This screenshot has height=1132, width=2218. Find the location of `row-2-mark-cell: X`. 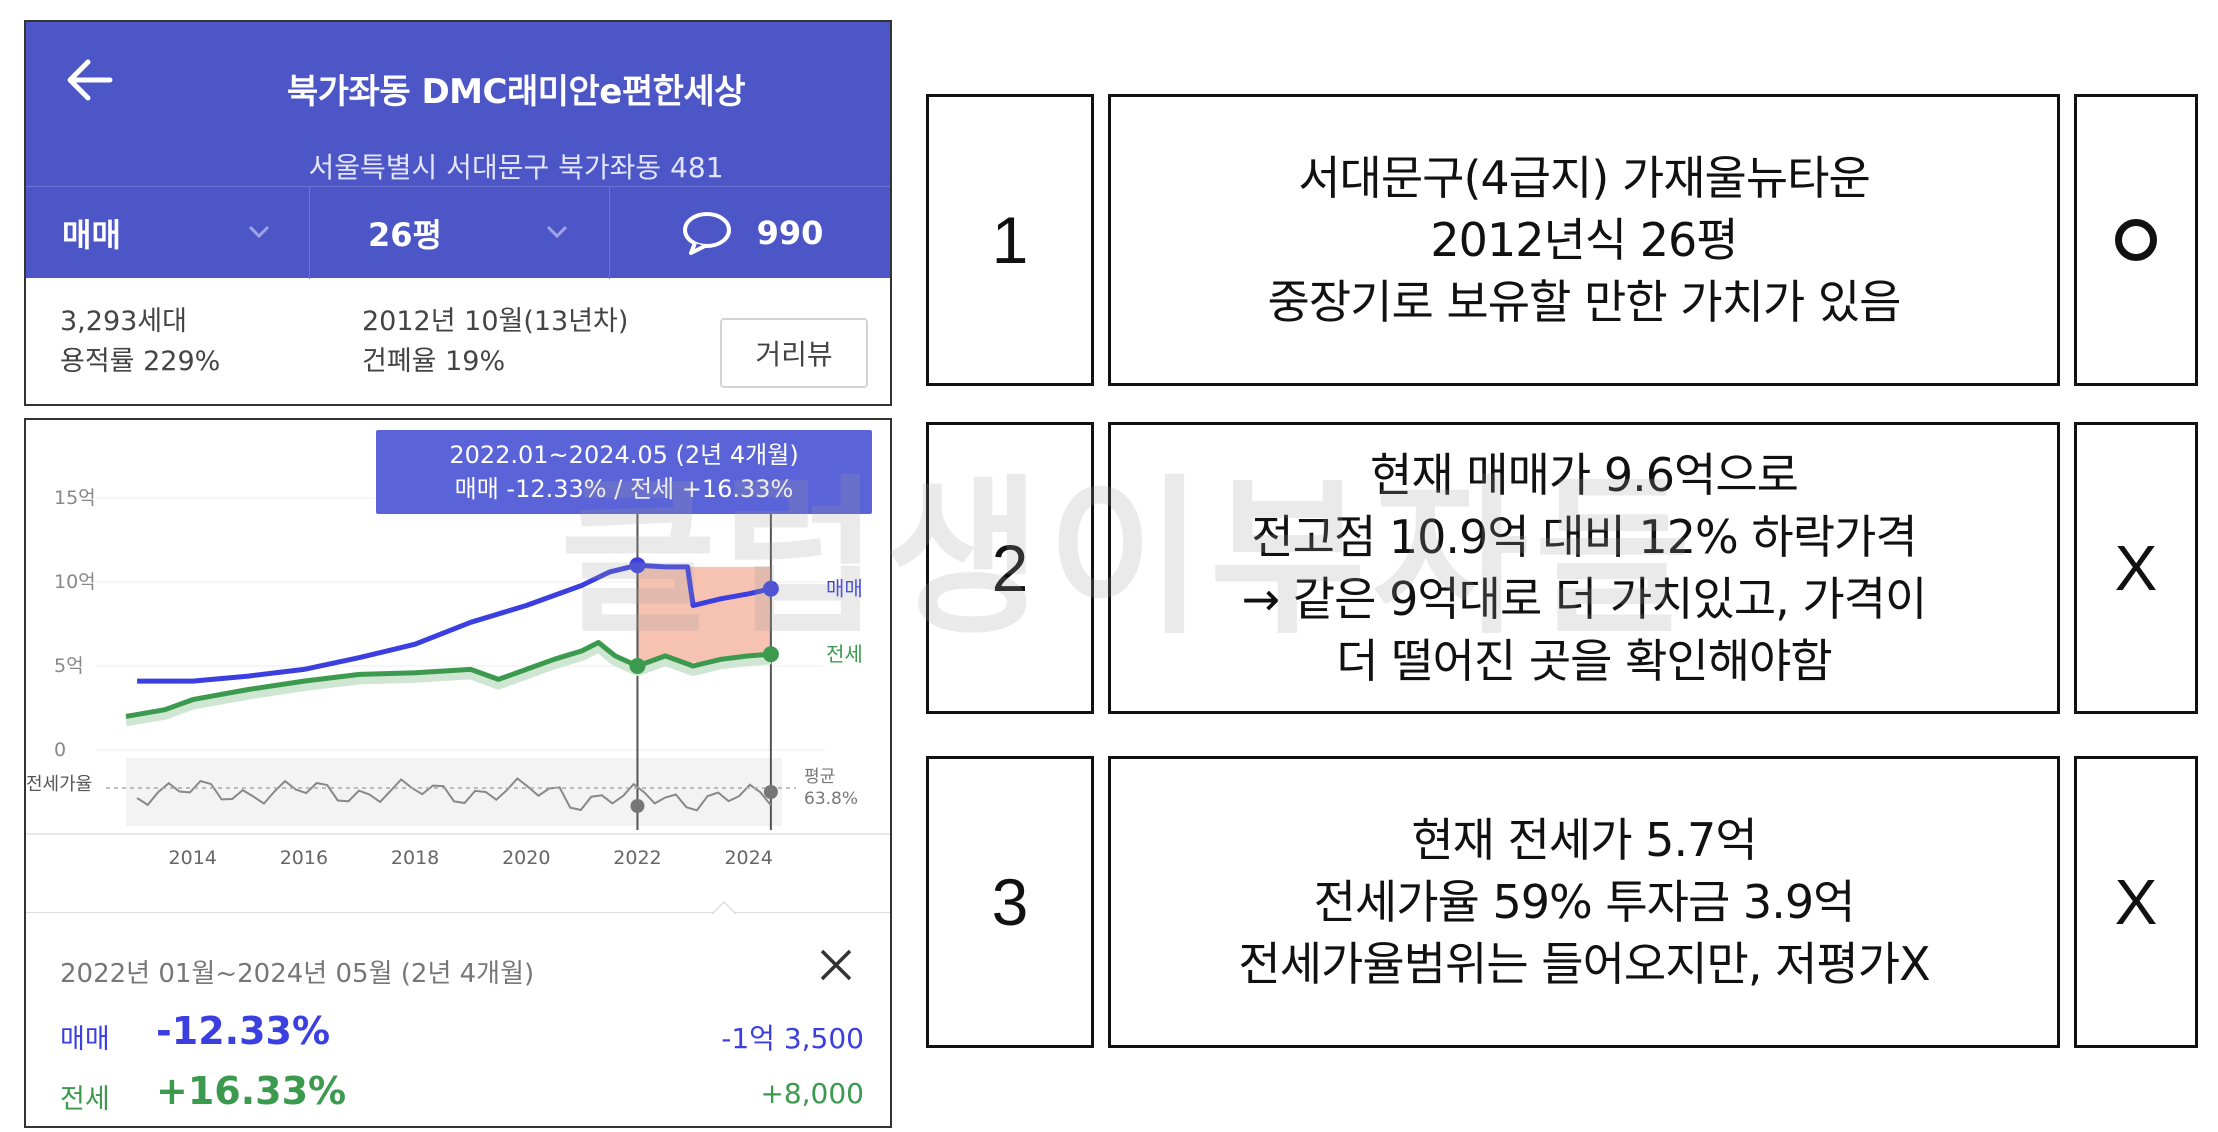

row-2-mark-cell: X is located at coordinates (2136, 568).